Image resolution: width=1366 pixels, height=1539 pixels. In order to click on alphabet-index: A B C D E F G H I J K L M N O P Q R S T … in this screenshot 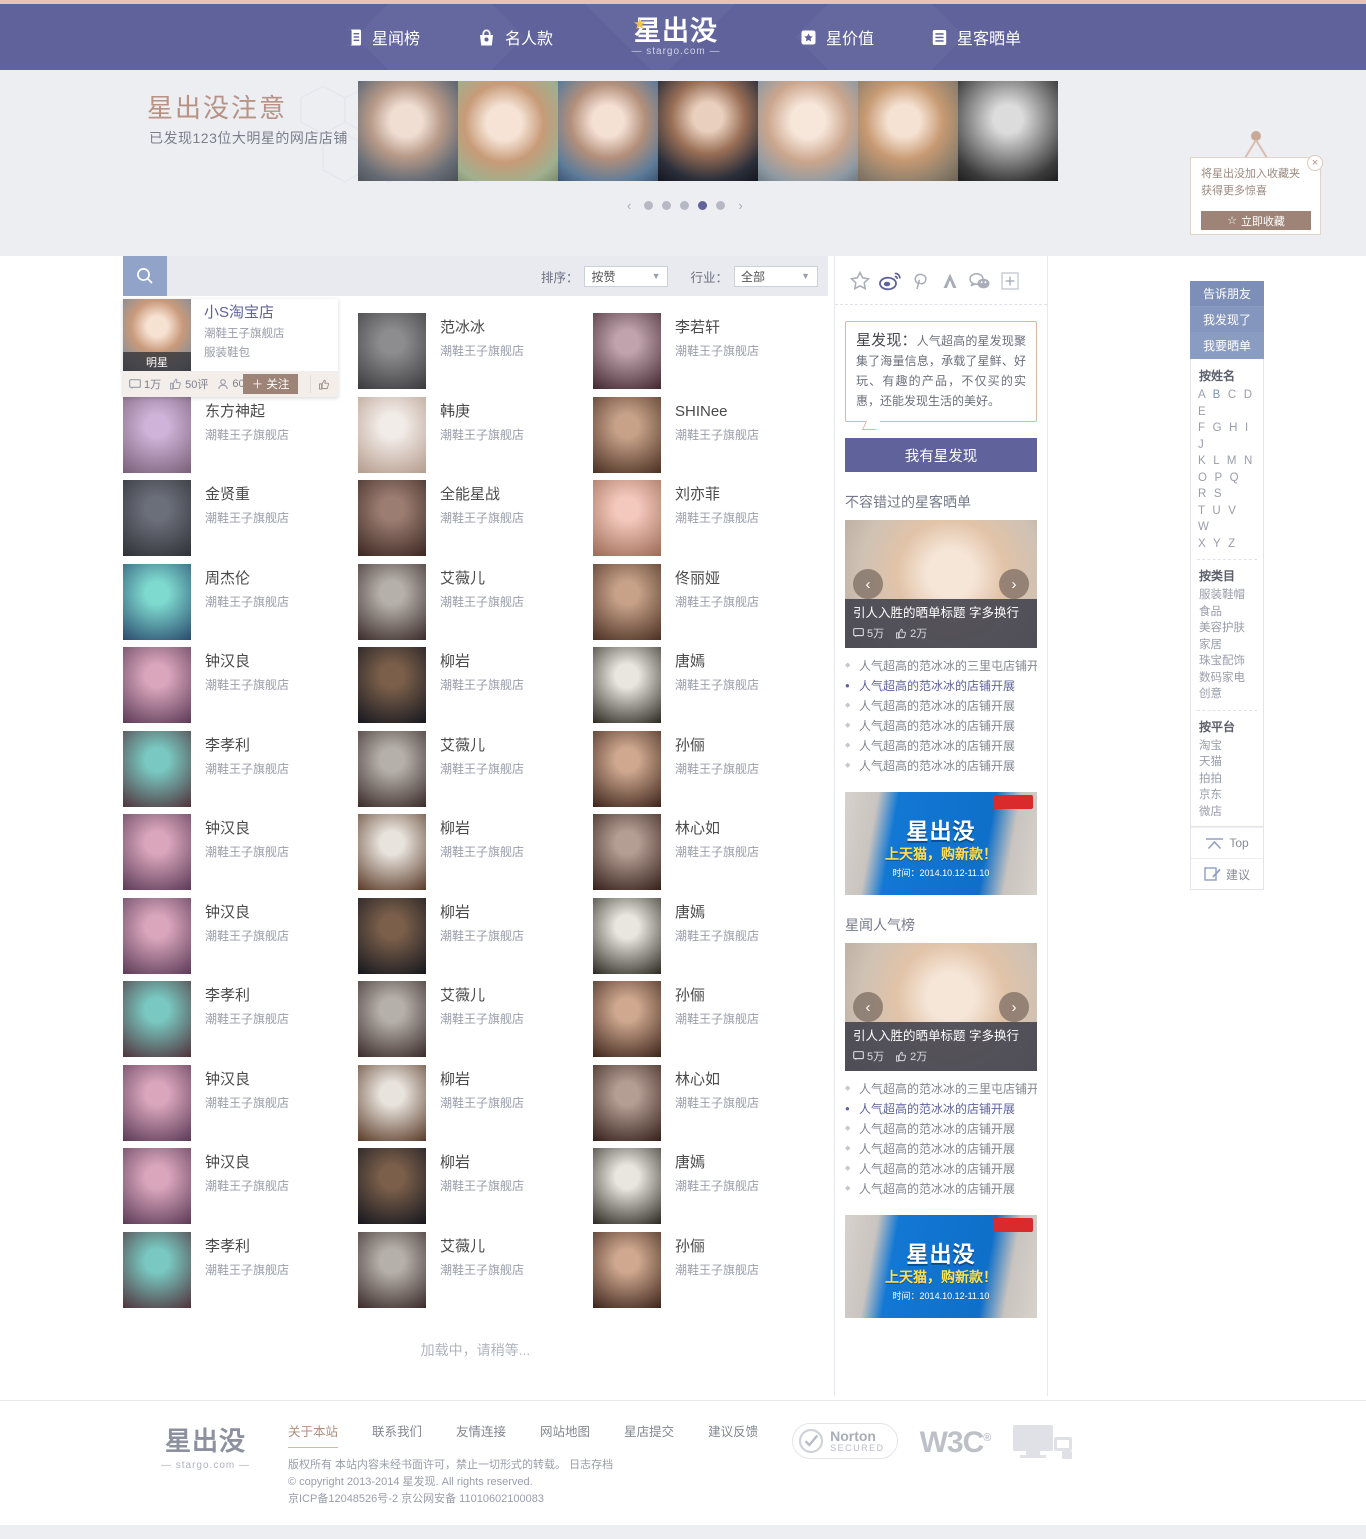, I will do `click(1227, 469)`.